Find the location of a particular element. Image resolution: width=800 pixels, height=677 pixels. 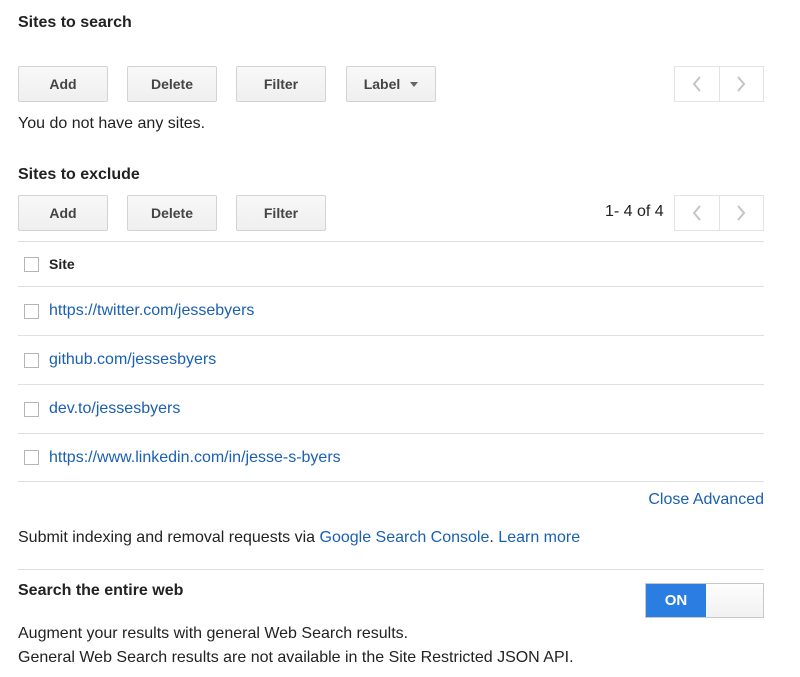

site-column-header: Site is located at coordinates (62, 264).